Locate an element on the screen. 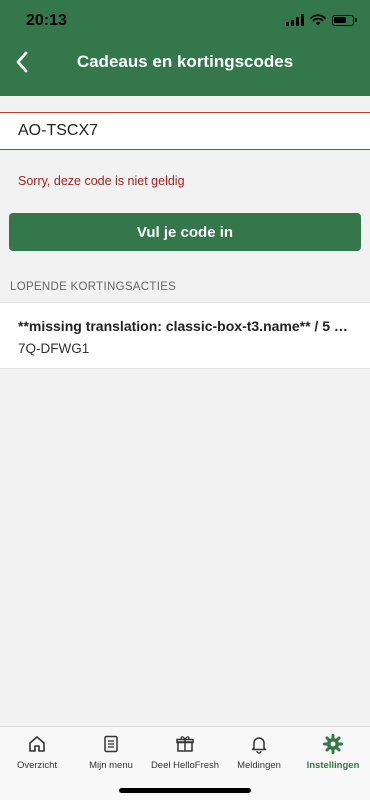 The width and height of the screenshot is (370, 800). tab-label: Mijn menu is located at coordinates (111, 765).